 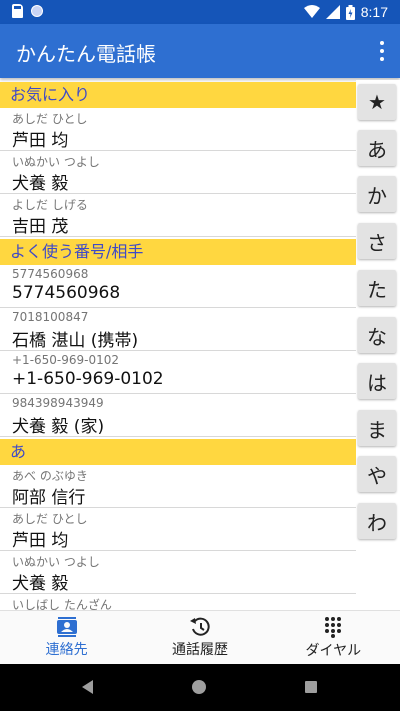 I want to click on contact-name: 5774560968, so click(x=66, y=293).